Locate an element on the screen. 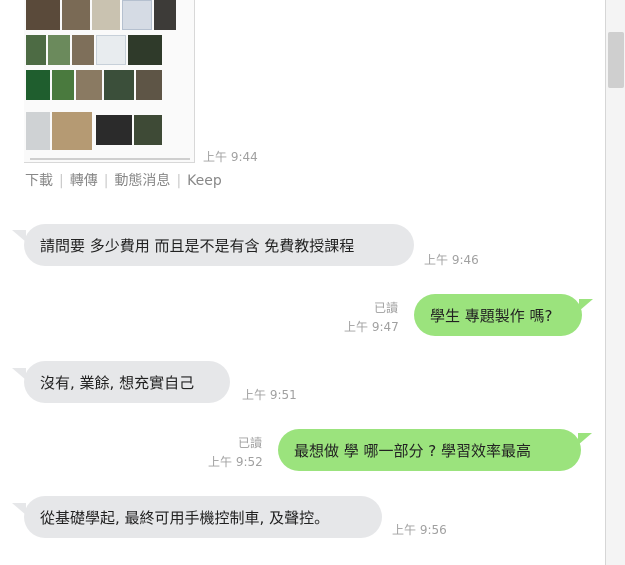 This screenshot has width=625, height=565. message-text: 最想做 學 哪一部分 ? 學習效率最高 is located at coordinates (413, 450).